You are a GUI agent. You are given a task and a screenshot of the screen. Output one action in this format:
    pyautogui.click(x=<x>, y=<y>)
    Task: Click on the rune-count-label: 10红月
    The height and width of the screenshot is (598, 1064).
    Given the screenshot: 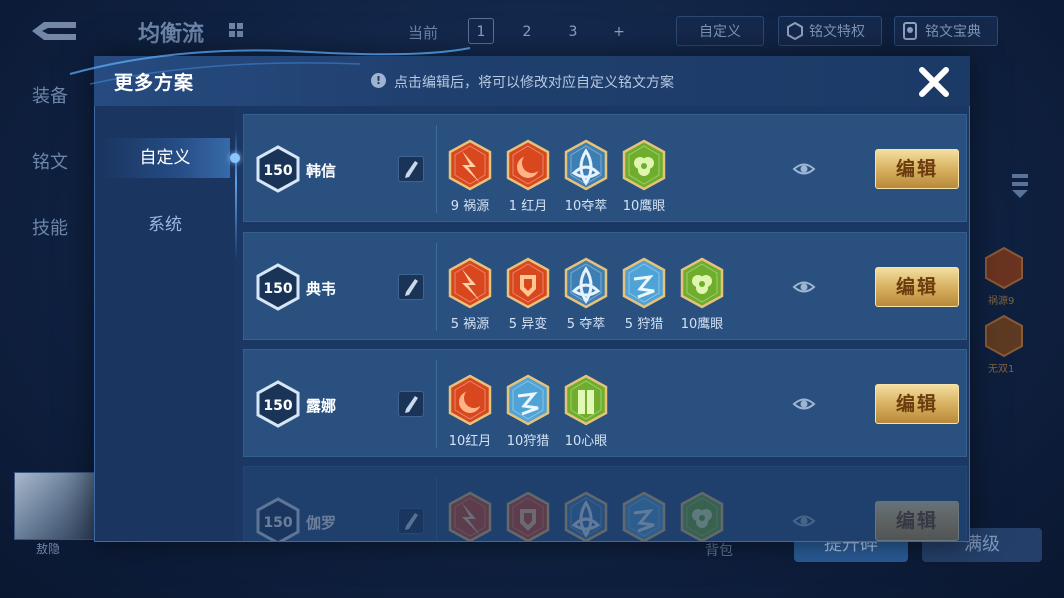 What is the action you would take?
    pyautogui.click(x=470, y=441)
    